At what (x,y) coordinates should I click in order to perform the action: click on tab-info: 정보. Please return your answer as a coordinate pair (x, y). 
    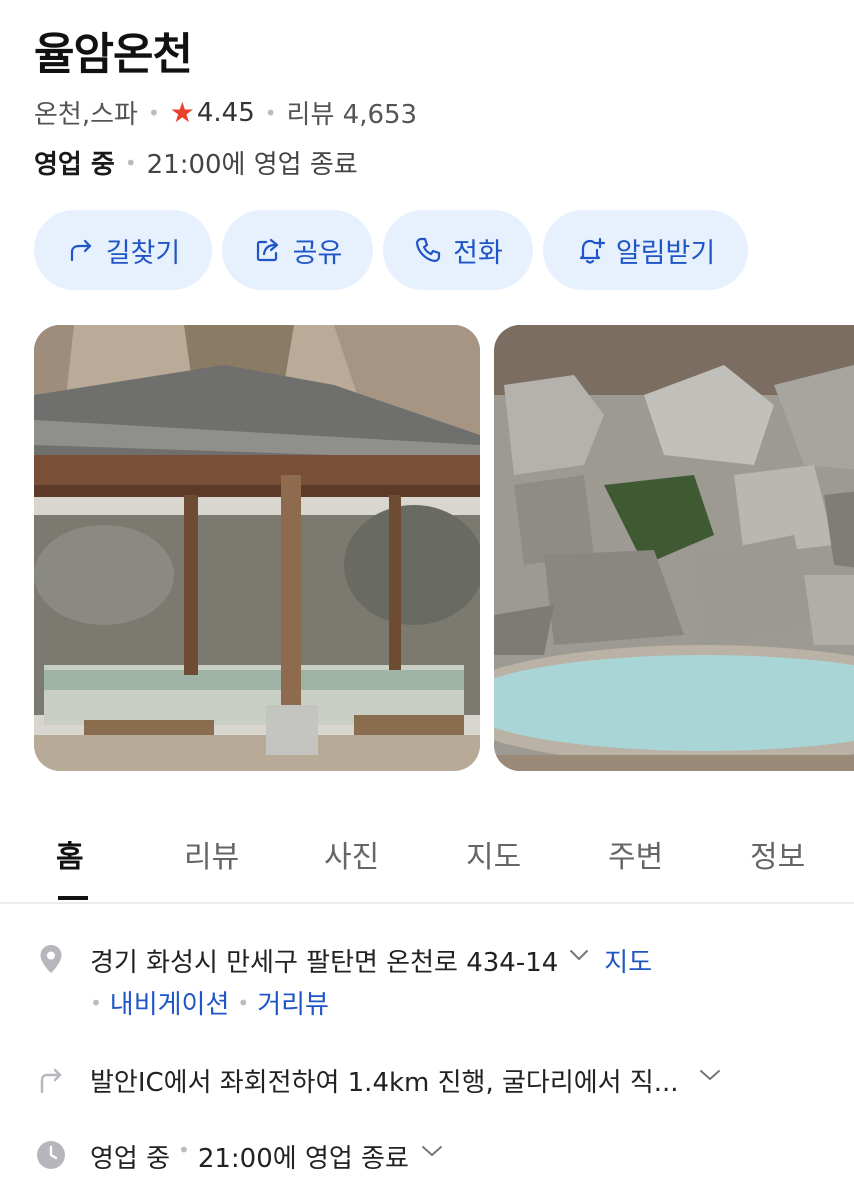
    Looking at the image, I should click on (777, 854).